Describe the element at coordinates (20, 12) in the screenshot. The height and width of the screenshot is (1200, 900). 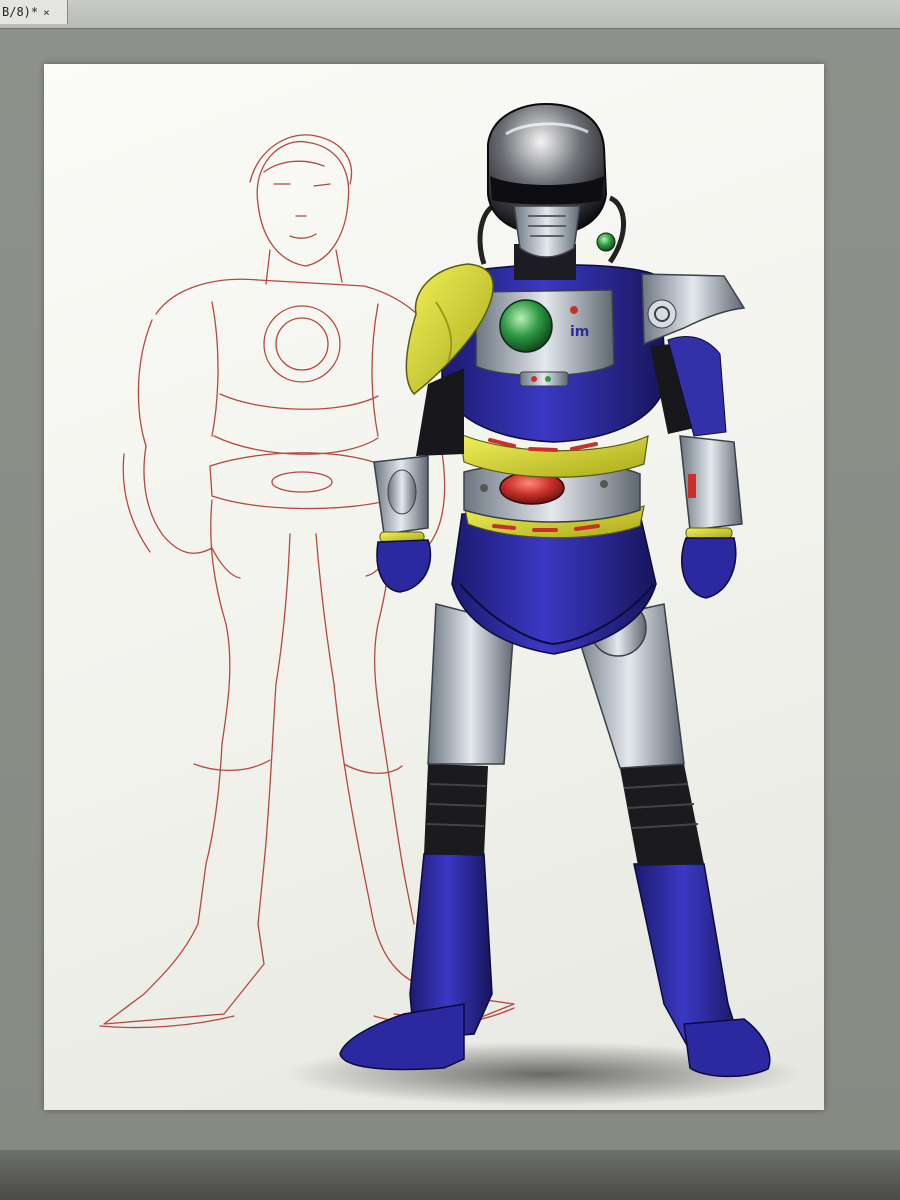
I see `document-tab-title: B/8)*` at that location.